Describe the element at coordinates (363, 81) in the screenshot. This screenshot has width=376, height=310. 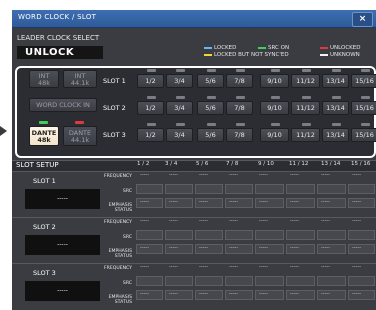
I see `slot-1-ch-8-button: 15/16` at that location.